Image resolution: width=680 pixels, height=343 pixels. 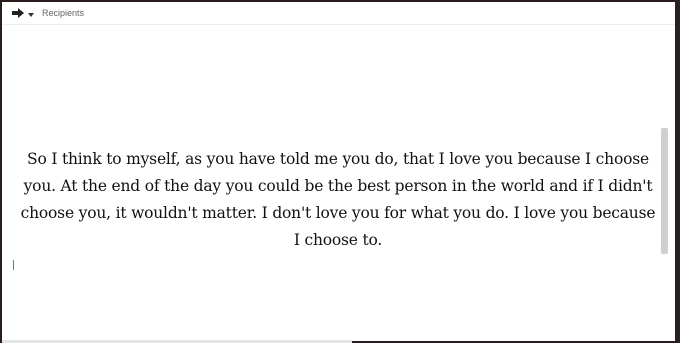 What do you see at coordinates (18, 13) in the screenshot?
I see `arrow-right-icon` at bounding box center [18, 13].